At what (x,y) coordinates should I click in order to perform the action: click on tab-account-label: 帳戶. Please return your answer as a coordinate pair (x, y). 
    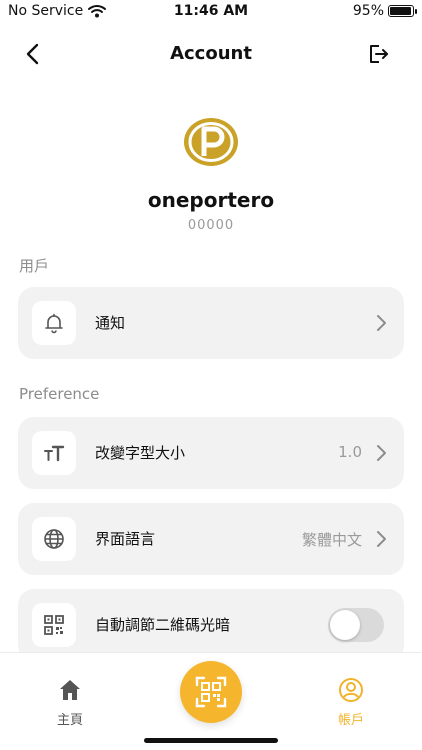
    Looking at the image, I should click on (350, 720).